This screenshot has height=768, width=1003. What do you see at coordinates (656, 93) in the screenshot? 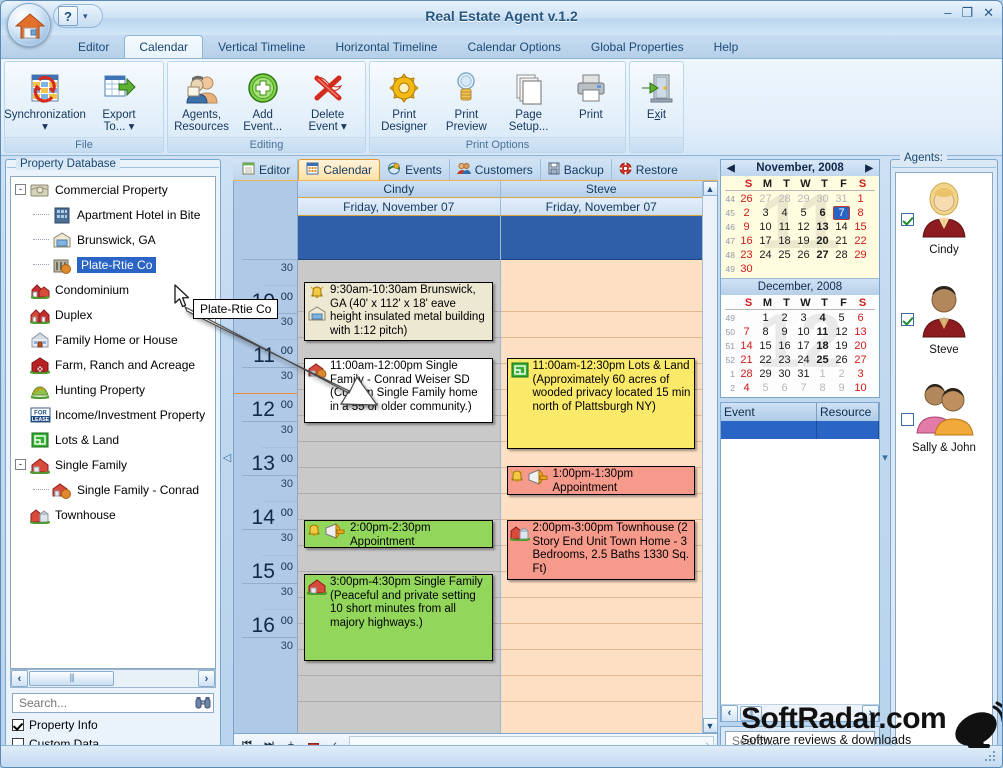
I see `exit-button: Exit` at bounding box center [656, 93].